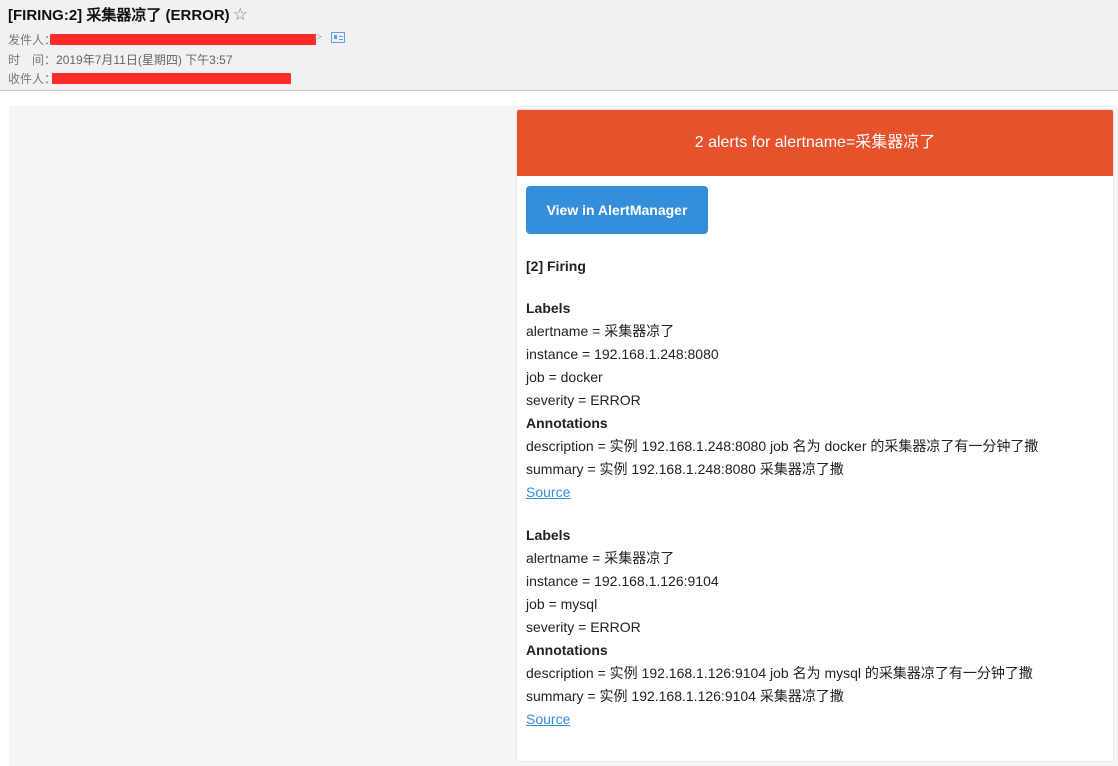 The height and width of the screenshot is (766, 1118). I want to click on label-instance: instance = 192.168.1.126:9104, so click(622, 581).